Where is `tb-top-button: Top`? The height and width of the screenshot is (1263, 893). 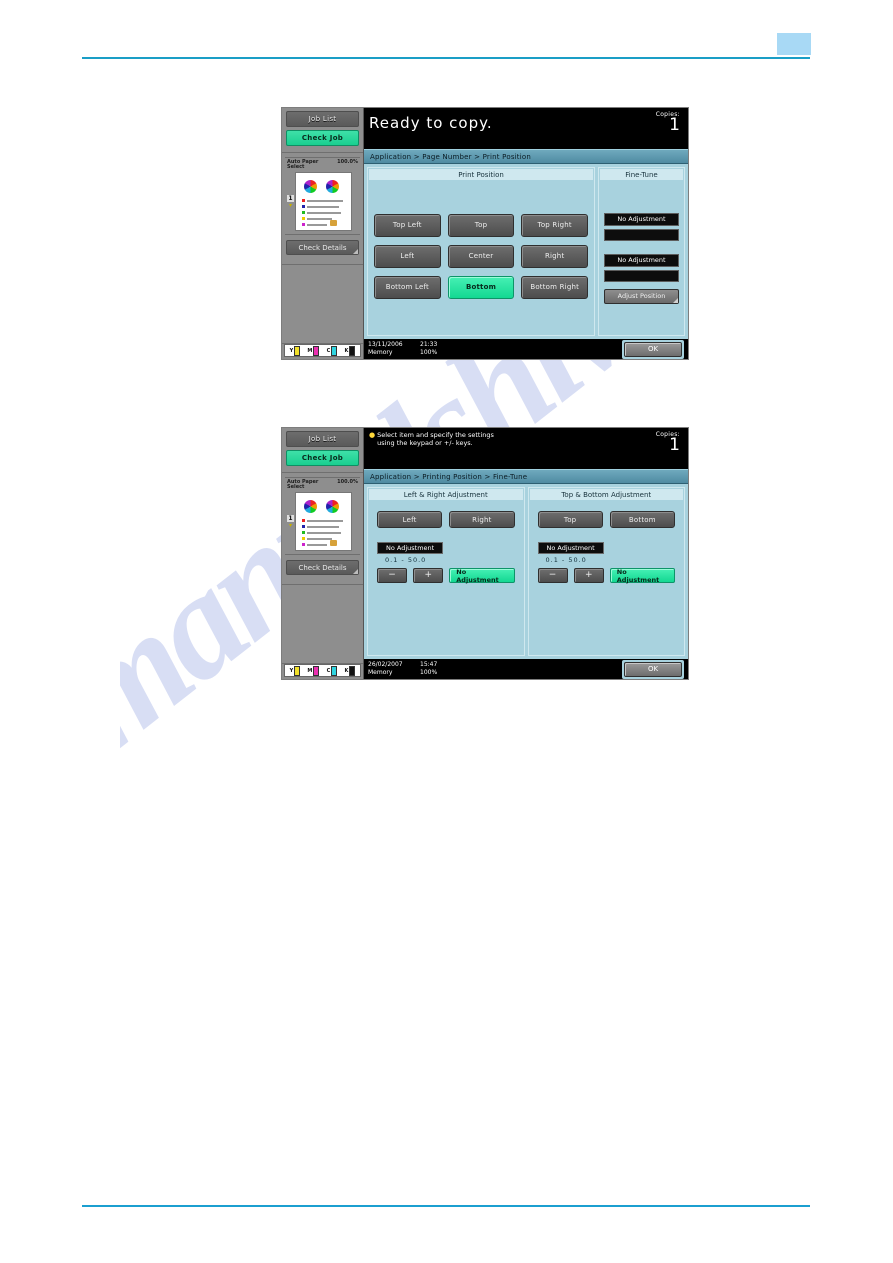
tb-top-button: Top is located at coordinates (570, 519).